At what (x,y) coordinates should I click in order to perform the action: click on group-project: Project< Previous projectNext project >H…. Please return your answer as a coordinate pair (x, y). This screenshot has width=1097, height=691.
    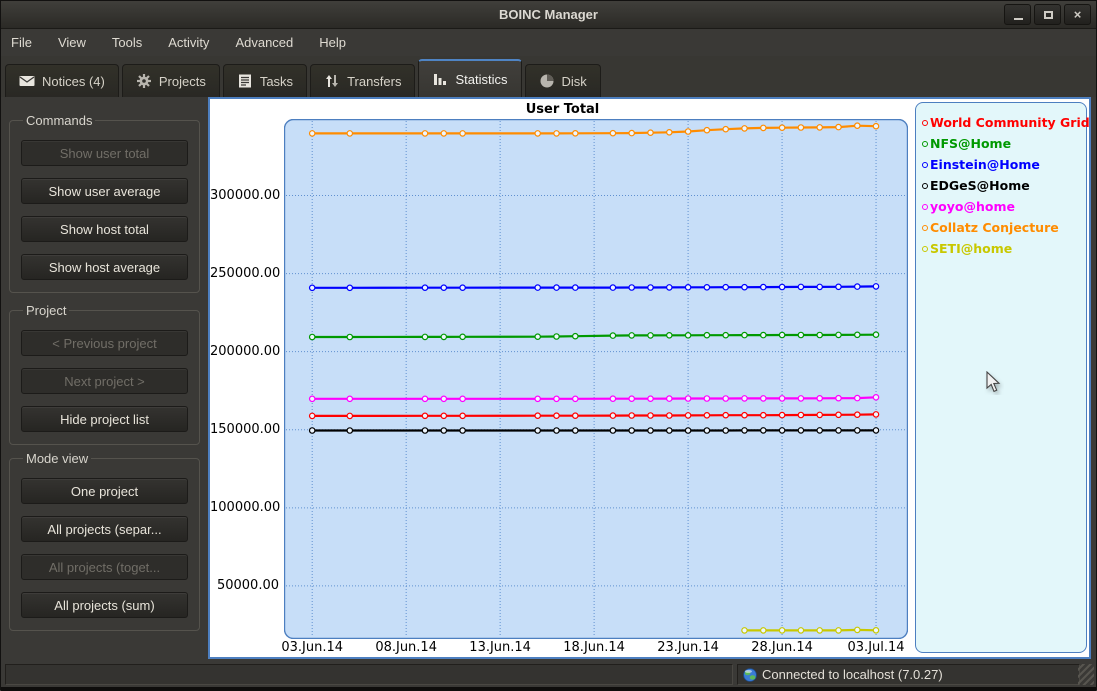
    Looking at the image, I should click on (104, 374).